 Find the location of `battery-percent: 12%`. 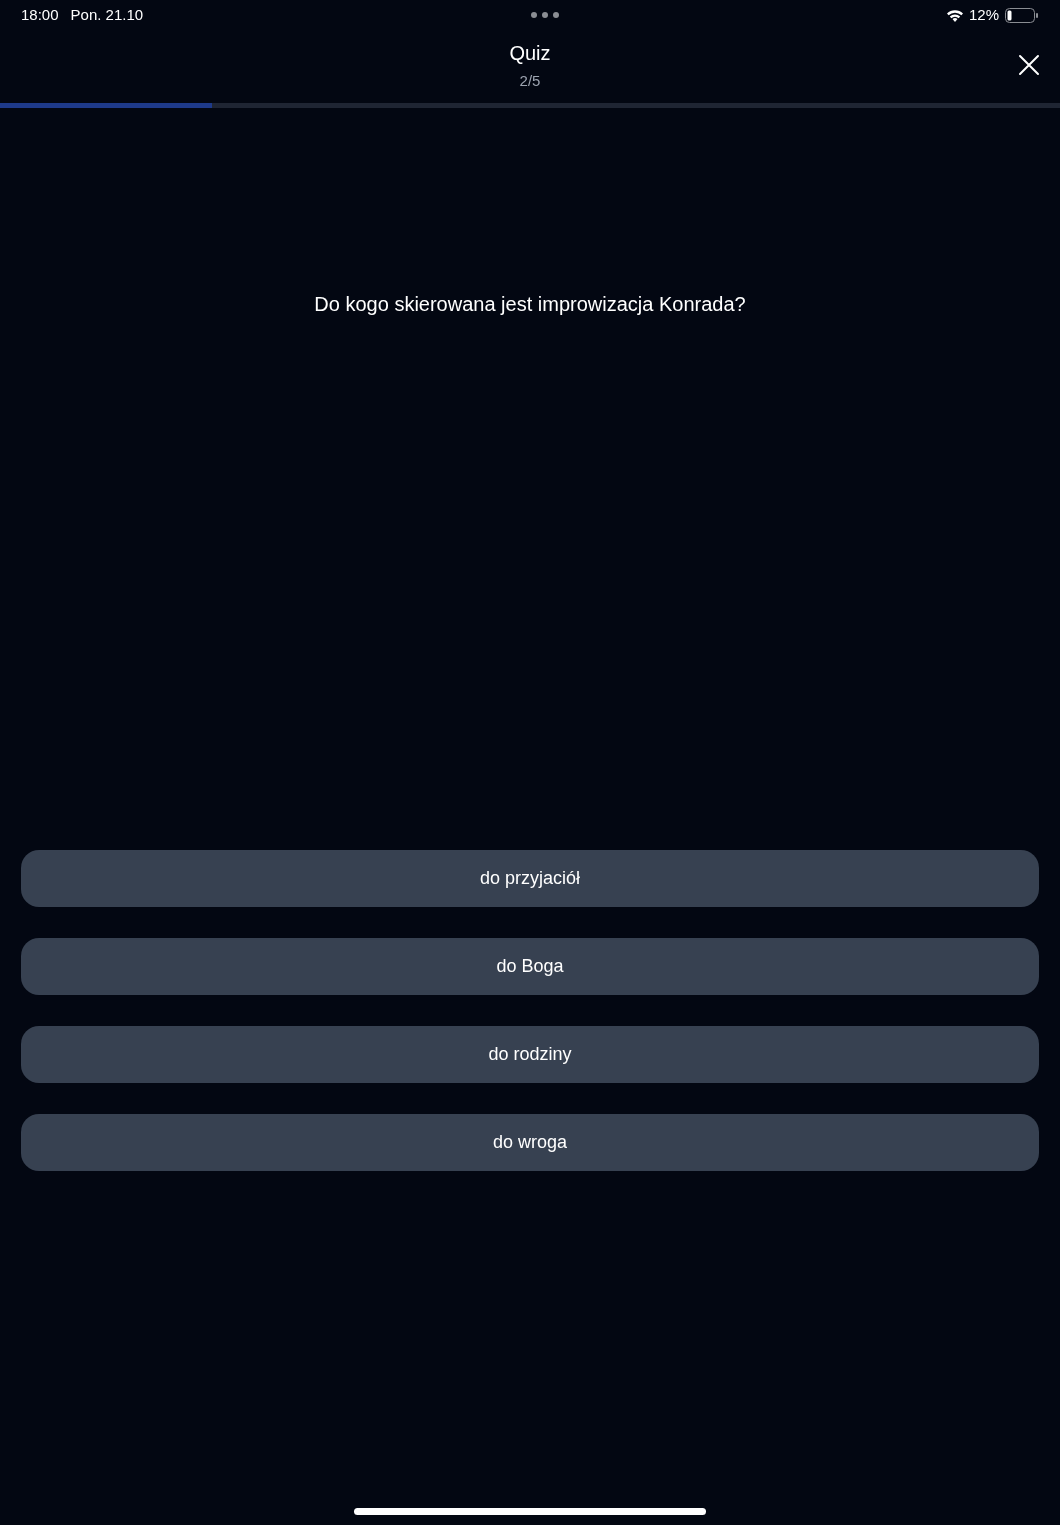

battery-percent: 12% is located at coordinates (983, 14).